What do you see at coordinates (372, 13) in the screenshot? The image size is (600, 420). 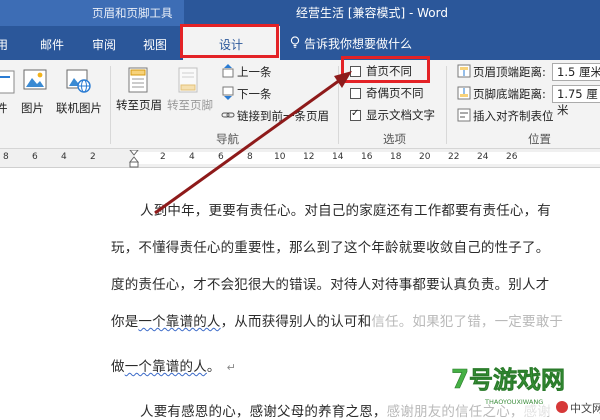 I see `window-title: 经营生活 [兼容模式] - Word` at bounding box center [372, 13].